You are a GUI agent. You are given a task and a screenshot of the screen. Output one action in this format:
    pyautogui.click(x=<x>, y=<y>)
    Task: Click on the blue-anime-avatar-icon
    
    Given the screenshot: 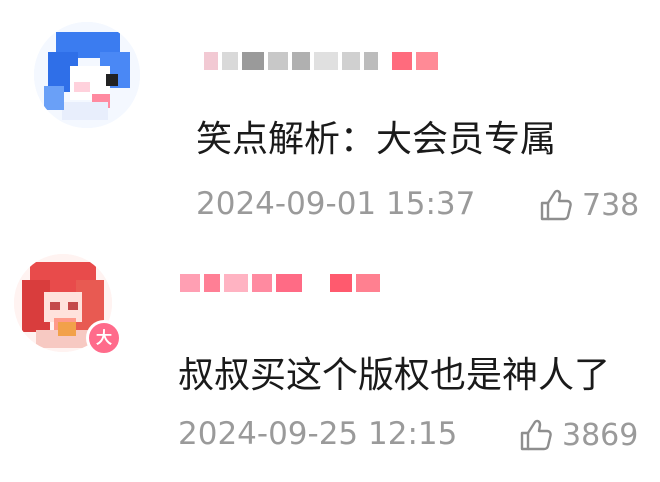 What is the action you would take?
    pyautogui.click(x=87, y=75)
    